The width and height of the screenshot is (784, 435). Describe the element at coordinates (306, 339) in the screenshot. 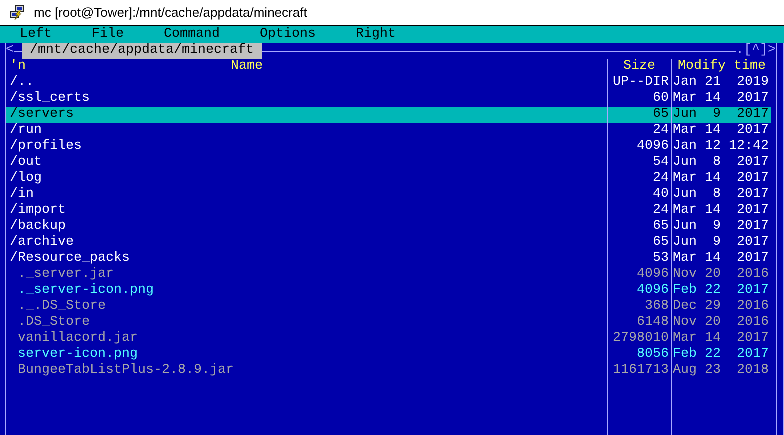

I see `file-name: vanillacord.jar` at that location.